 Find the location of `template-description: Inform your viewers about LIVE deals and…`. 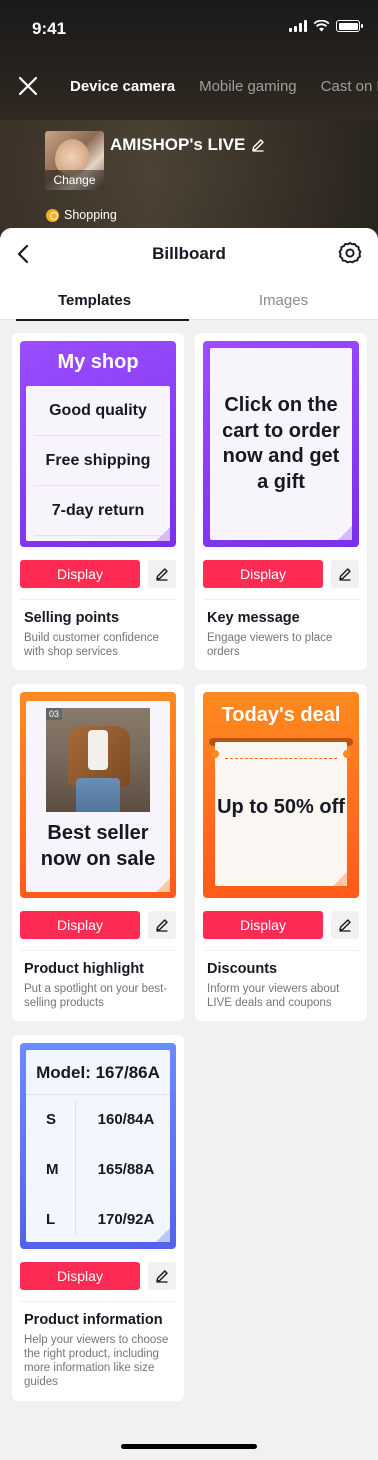

template-description: Inform your viewers about LIVE deals and… is located at coordinates (273, 996).